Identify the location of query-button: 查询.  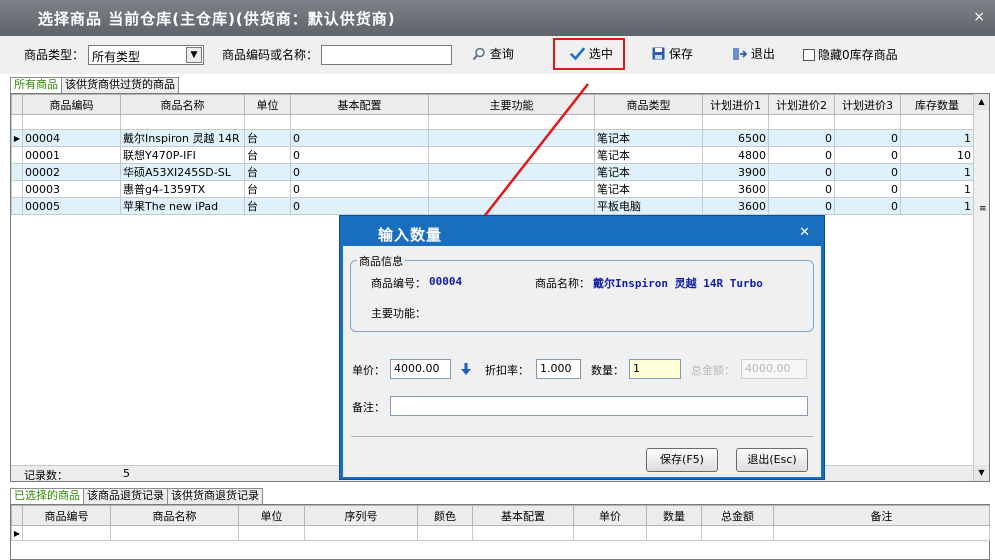
(493, 55).